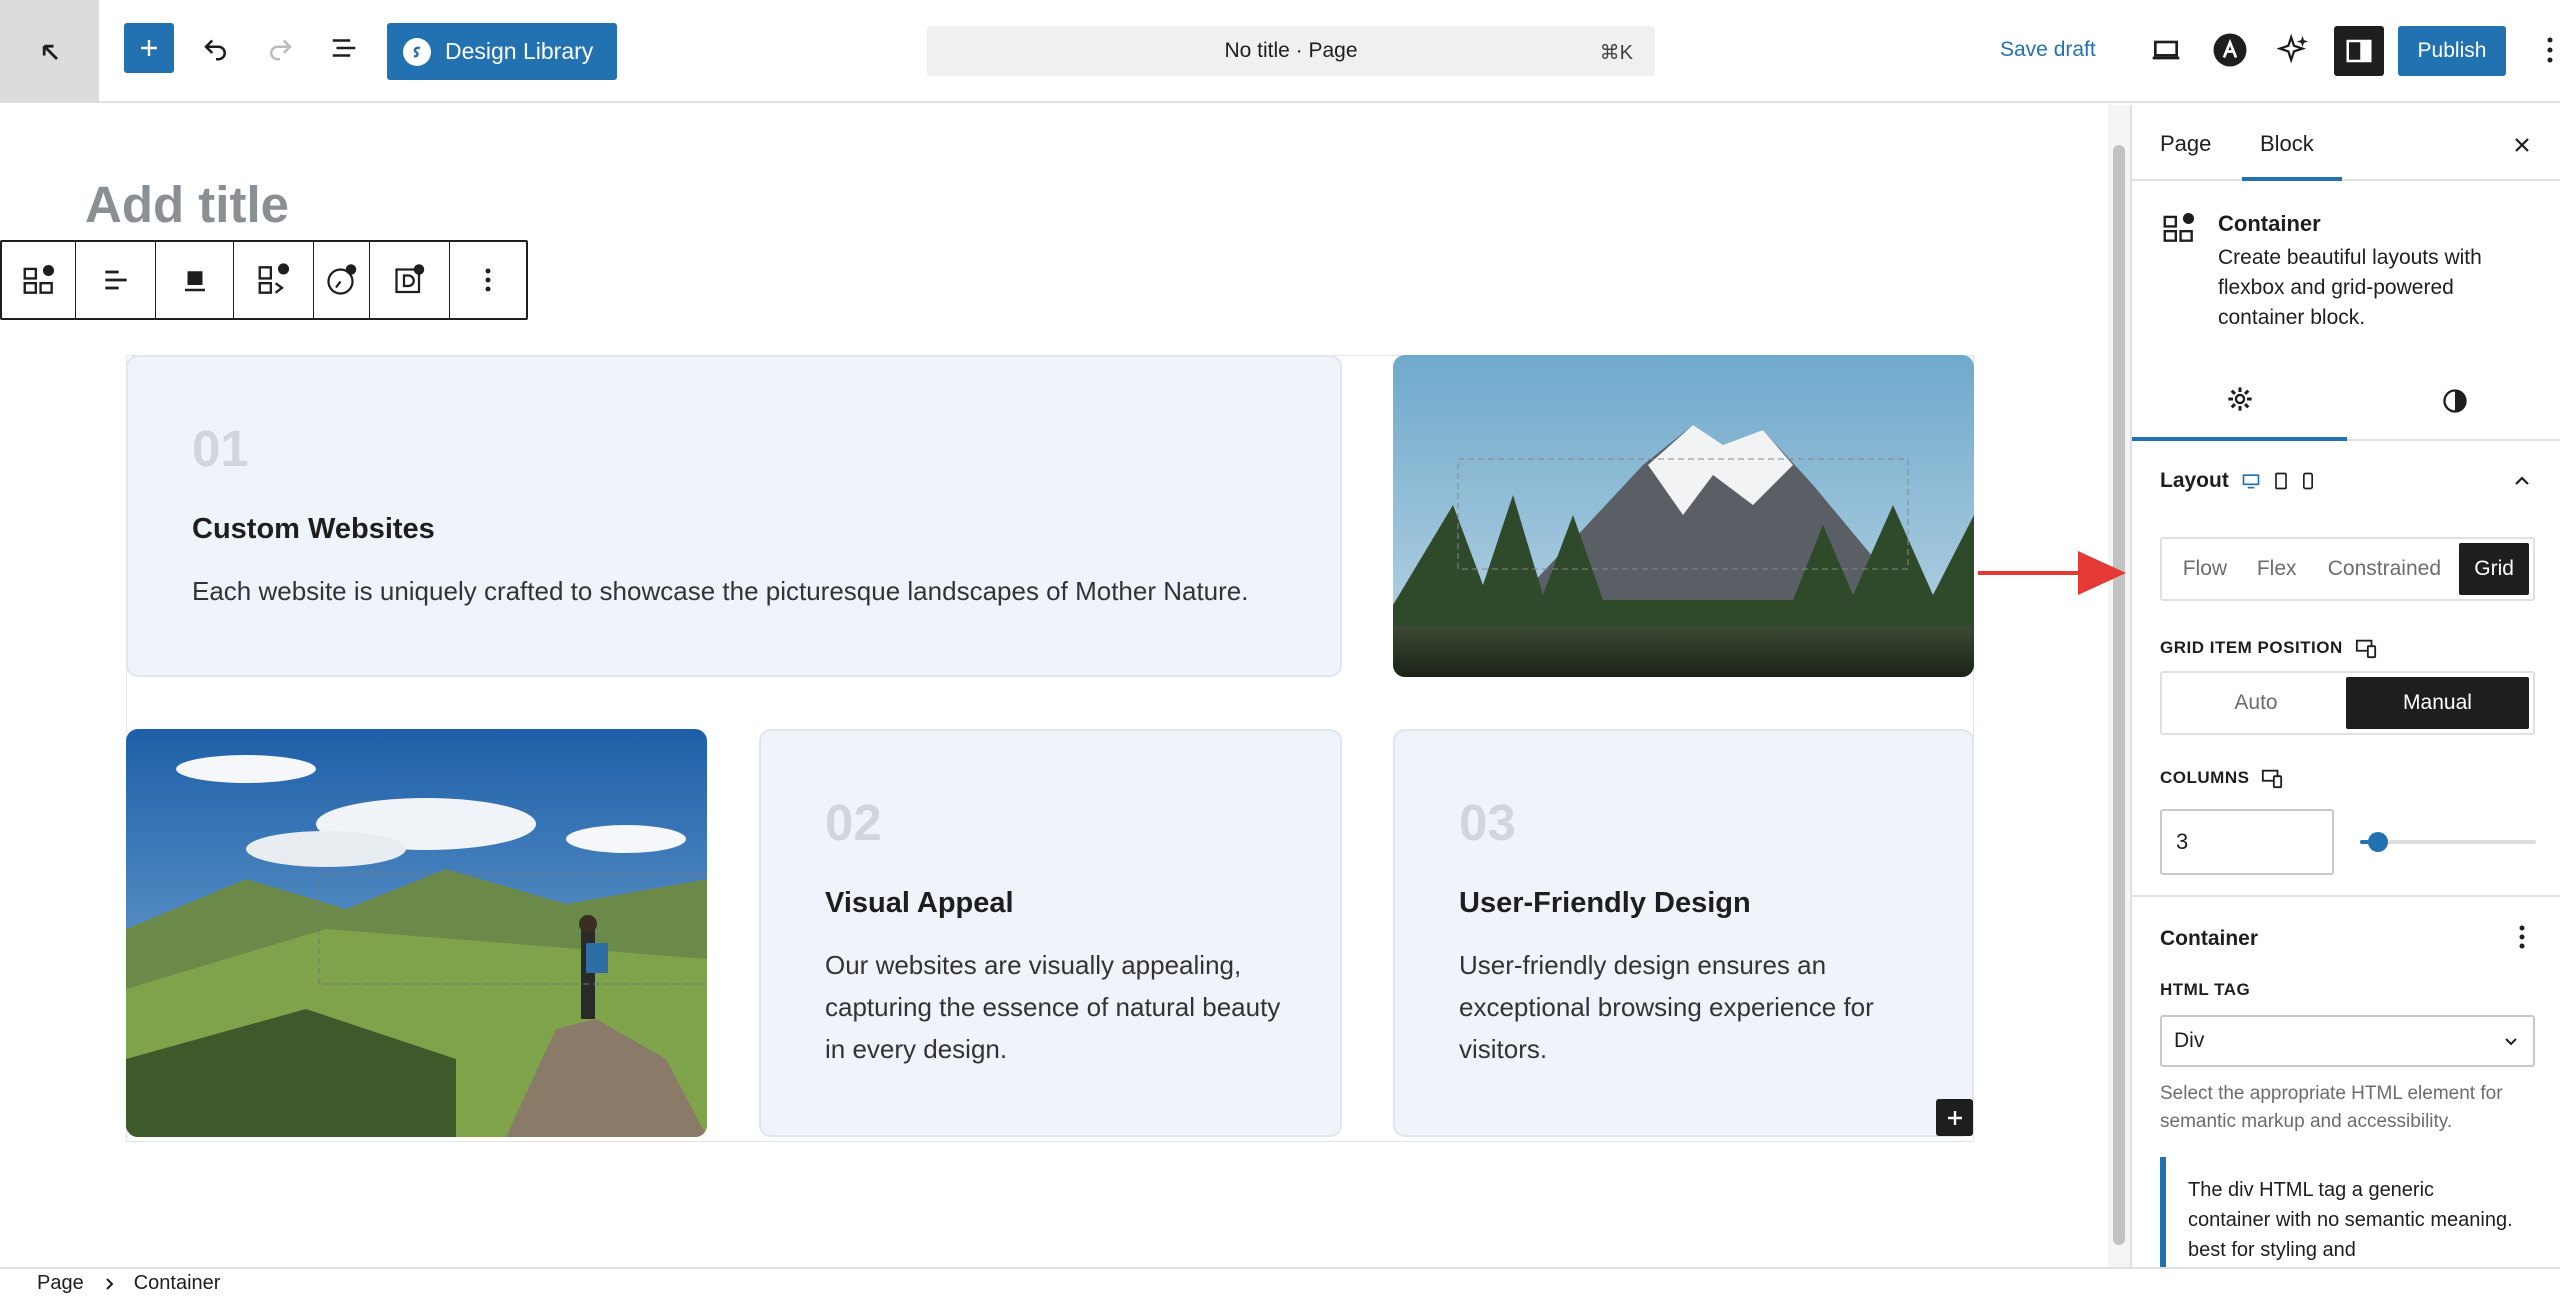  I want to click on block-type-button, so click(39, 280).